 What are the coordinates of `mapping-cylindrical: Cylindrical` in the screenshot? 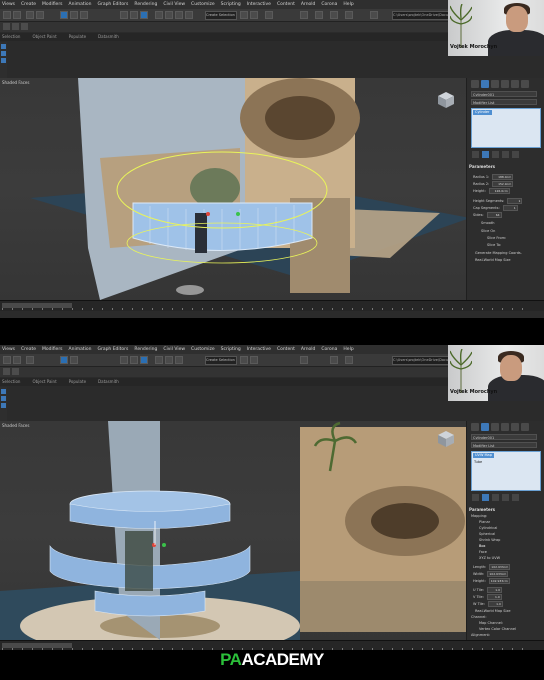 It's located at (488, 528).